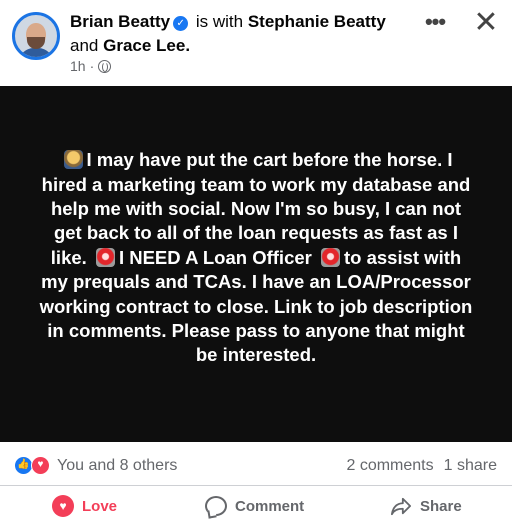 This screenshot has width=512, height=526. I want to click on author-name: Brian Beatty, so click(120, 21).